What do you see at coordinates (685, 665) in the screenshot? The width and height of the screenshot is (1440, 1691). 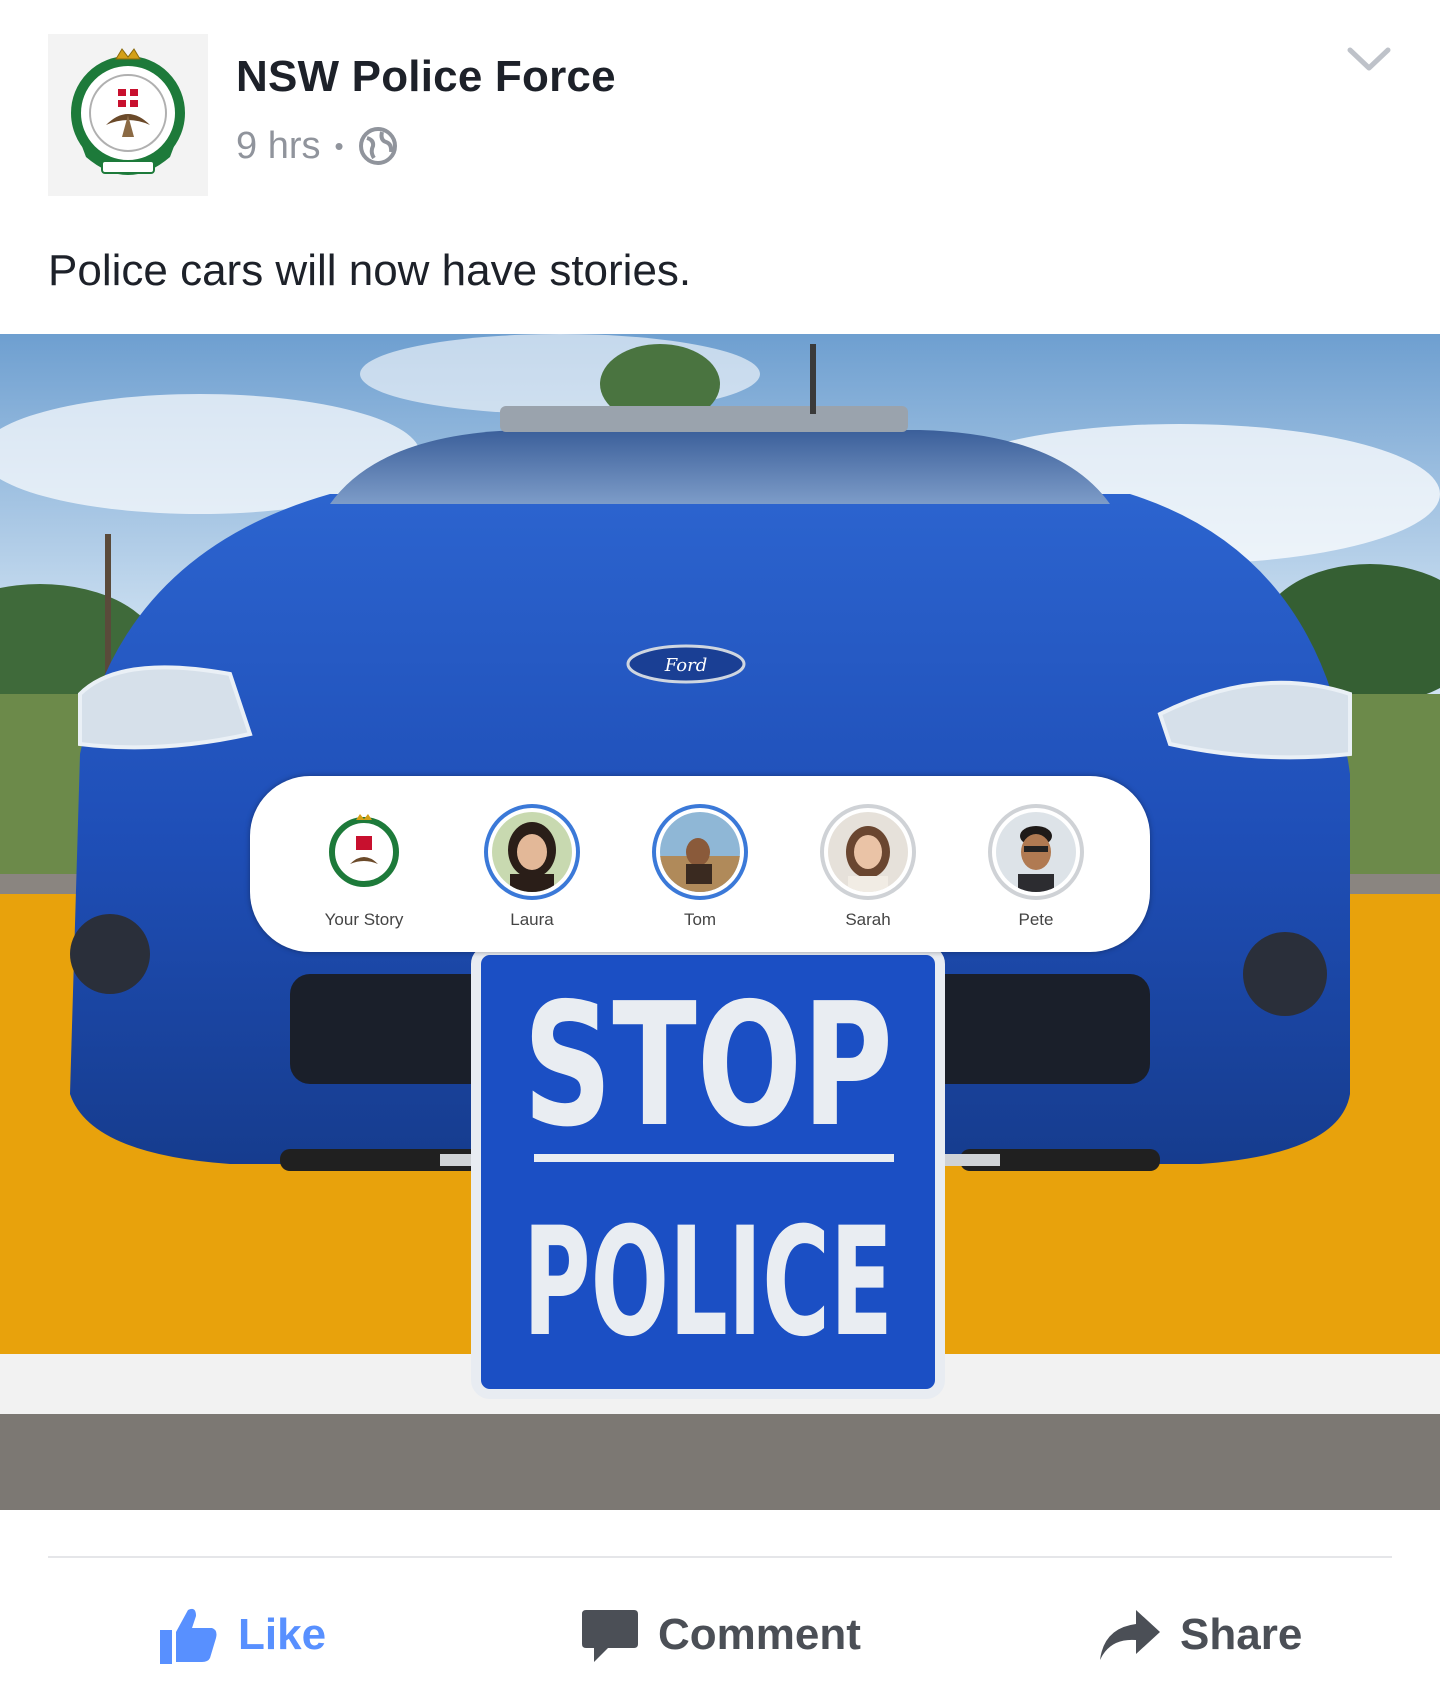 I see `ford-badge: Ford` at bounding box center [685, 665].